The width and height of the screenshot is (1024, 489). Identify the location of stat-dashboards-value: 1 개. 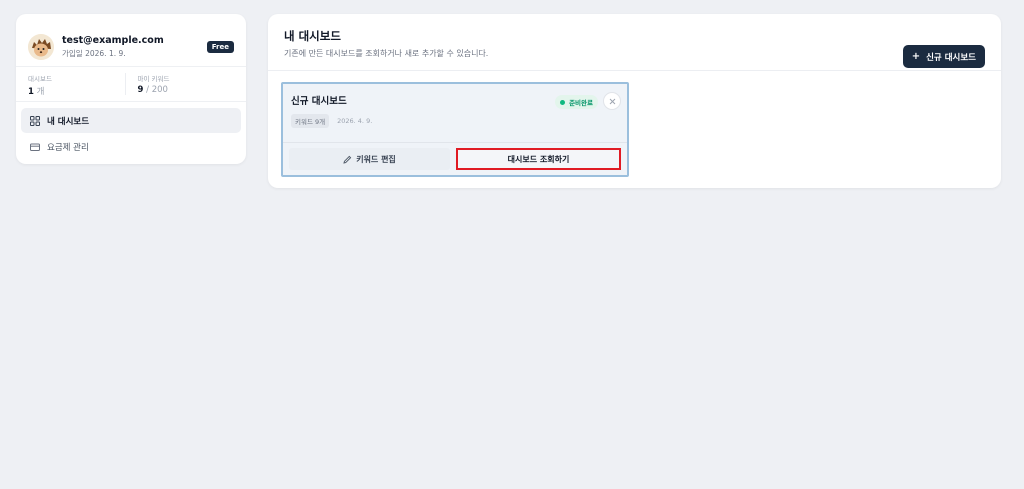
(76, 91).